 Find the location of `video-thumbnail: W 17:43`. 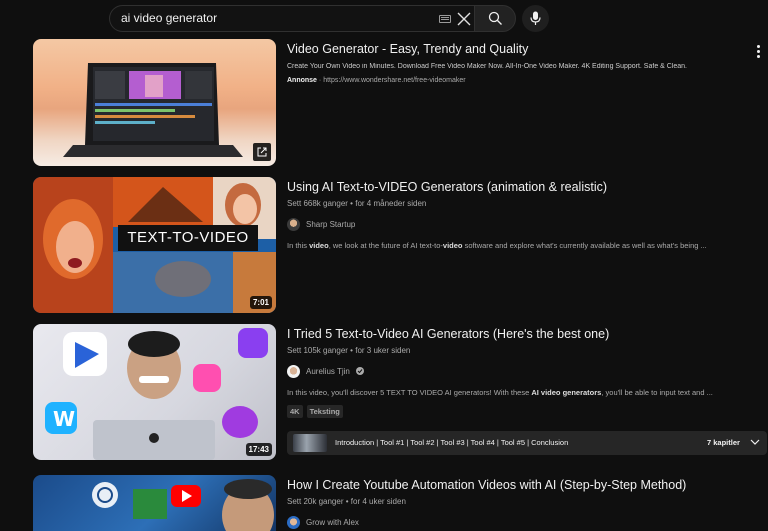

video-thumbnail: W 17:43 is located at coordinates (154, 392).